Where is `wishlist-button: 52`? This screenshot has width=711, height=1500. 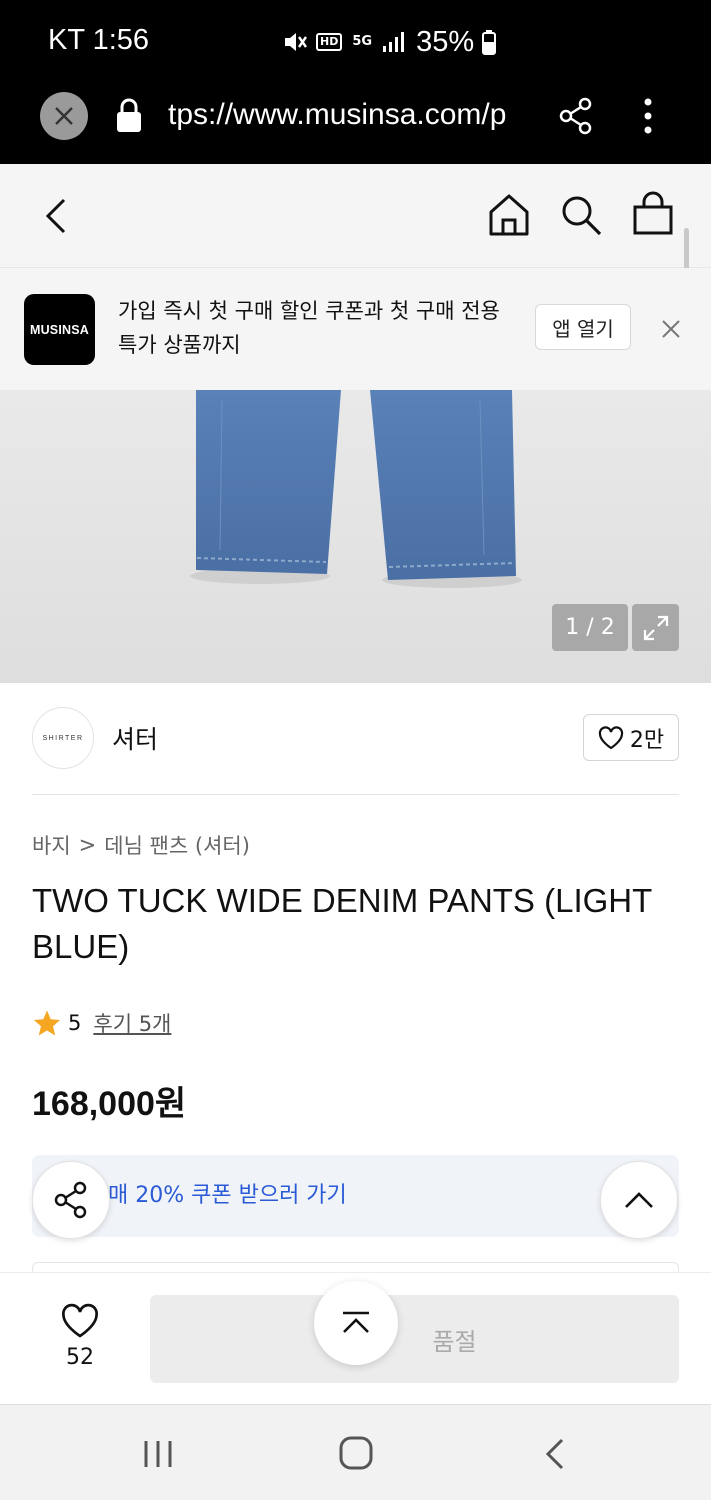
wishlist-button: 52 is located at coordinates (80, 1336).